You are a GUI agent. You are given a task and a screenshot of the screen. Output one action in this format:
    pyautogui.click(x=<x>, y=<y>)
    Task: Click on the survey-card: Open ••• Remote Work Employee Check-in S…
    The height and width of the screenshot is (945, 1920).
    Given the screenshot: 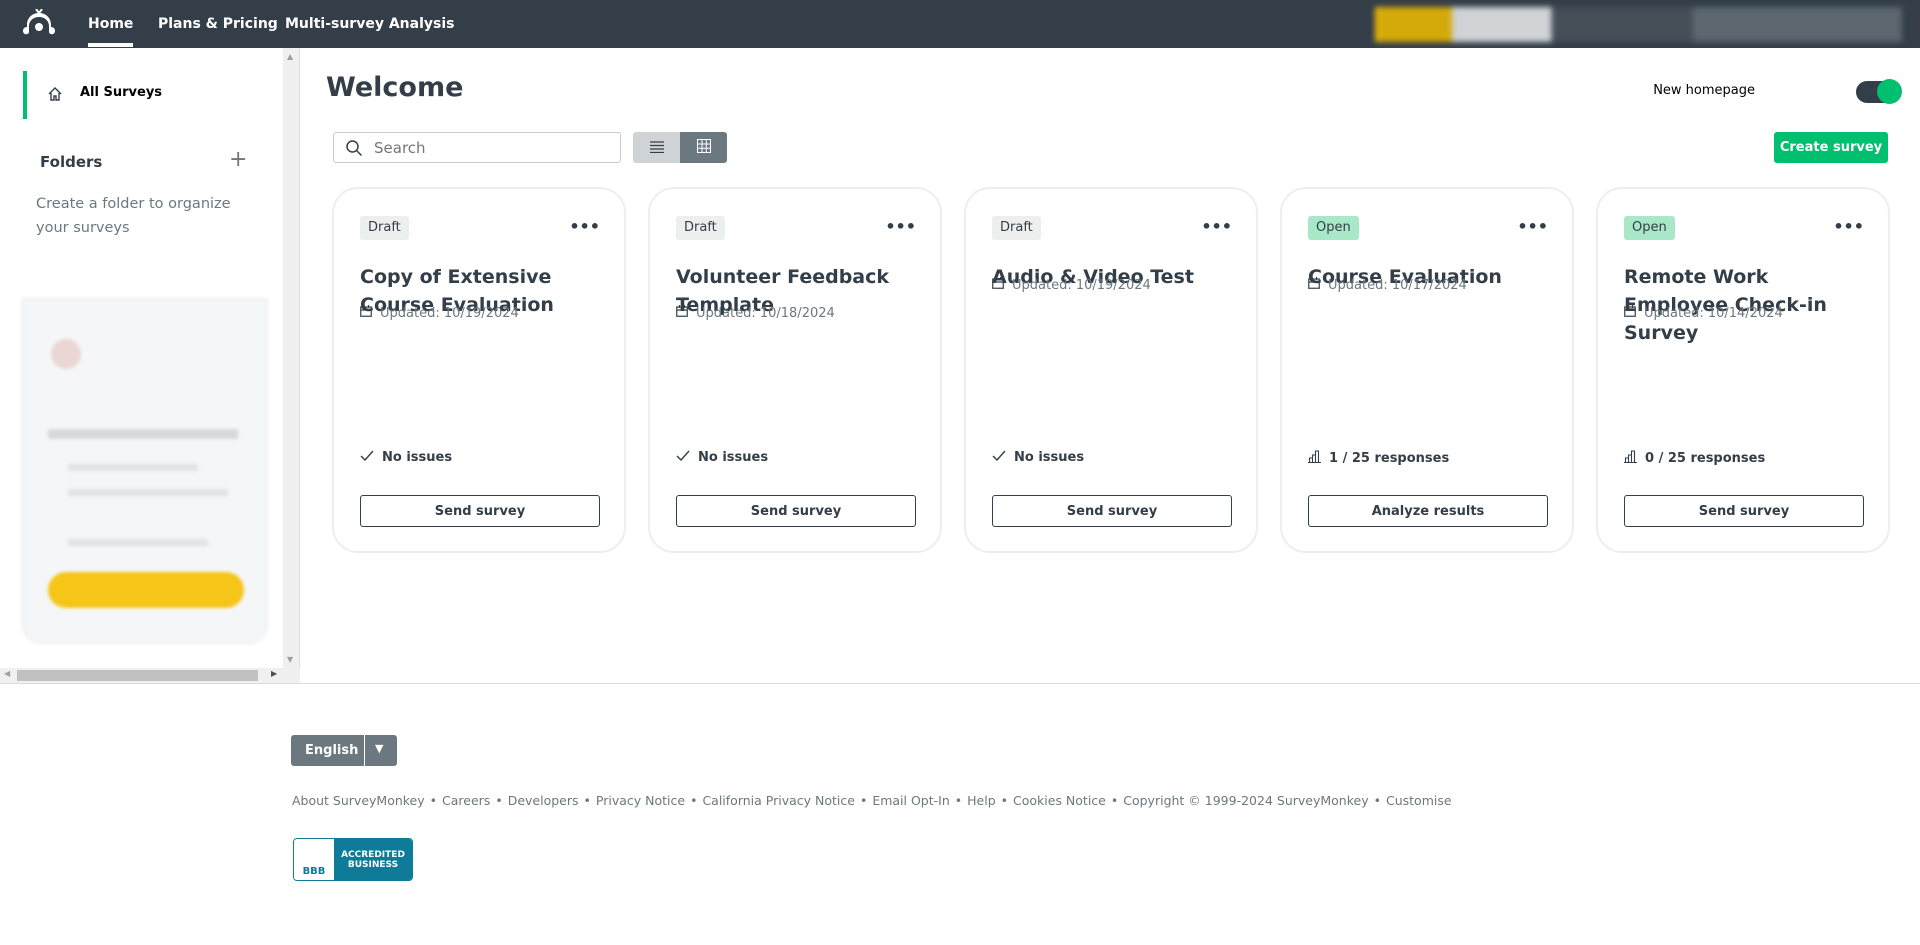 What is the action you would take?
    pyautogui.click(x=1743, y=370)
    